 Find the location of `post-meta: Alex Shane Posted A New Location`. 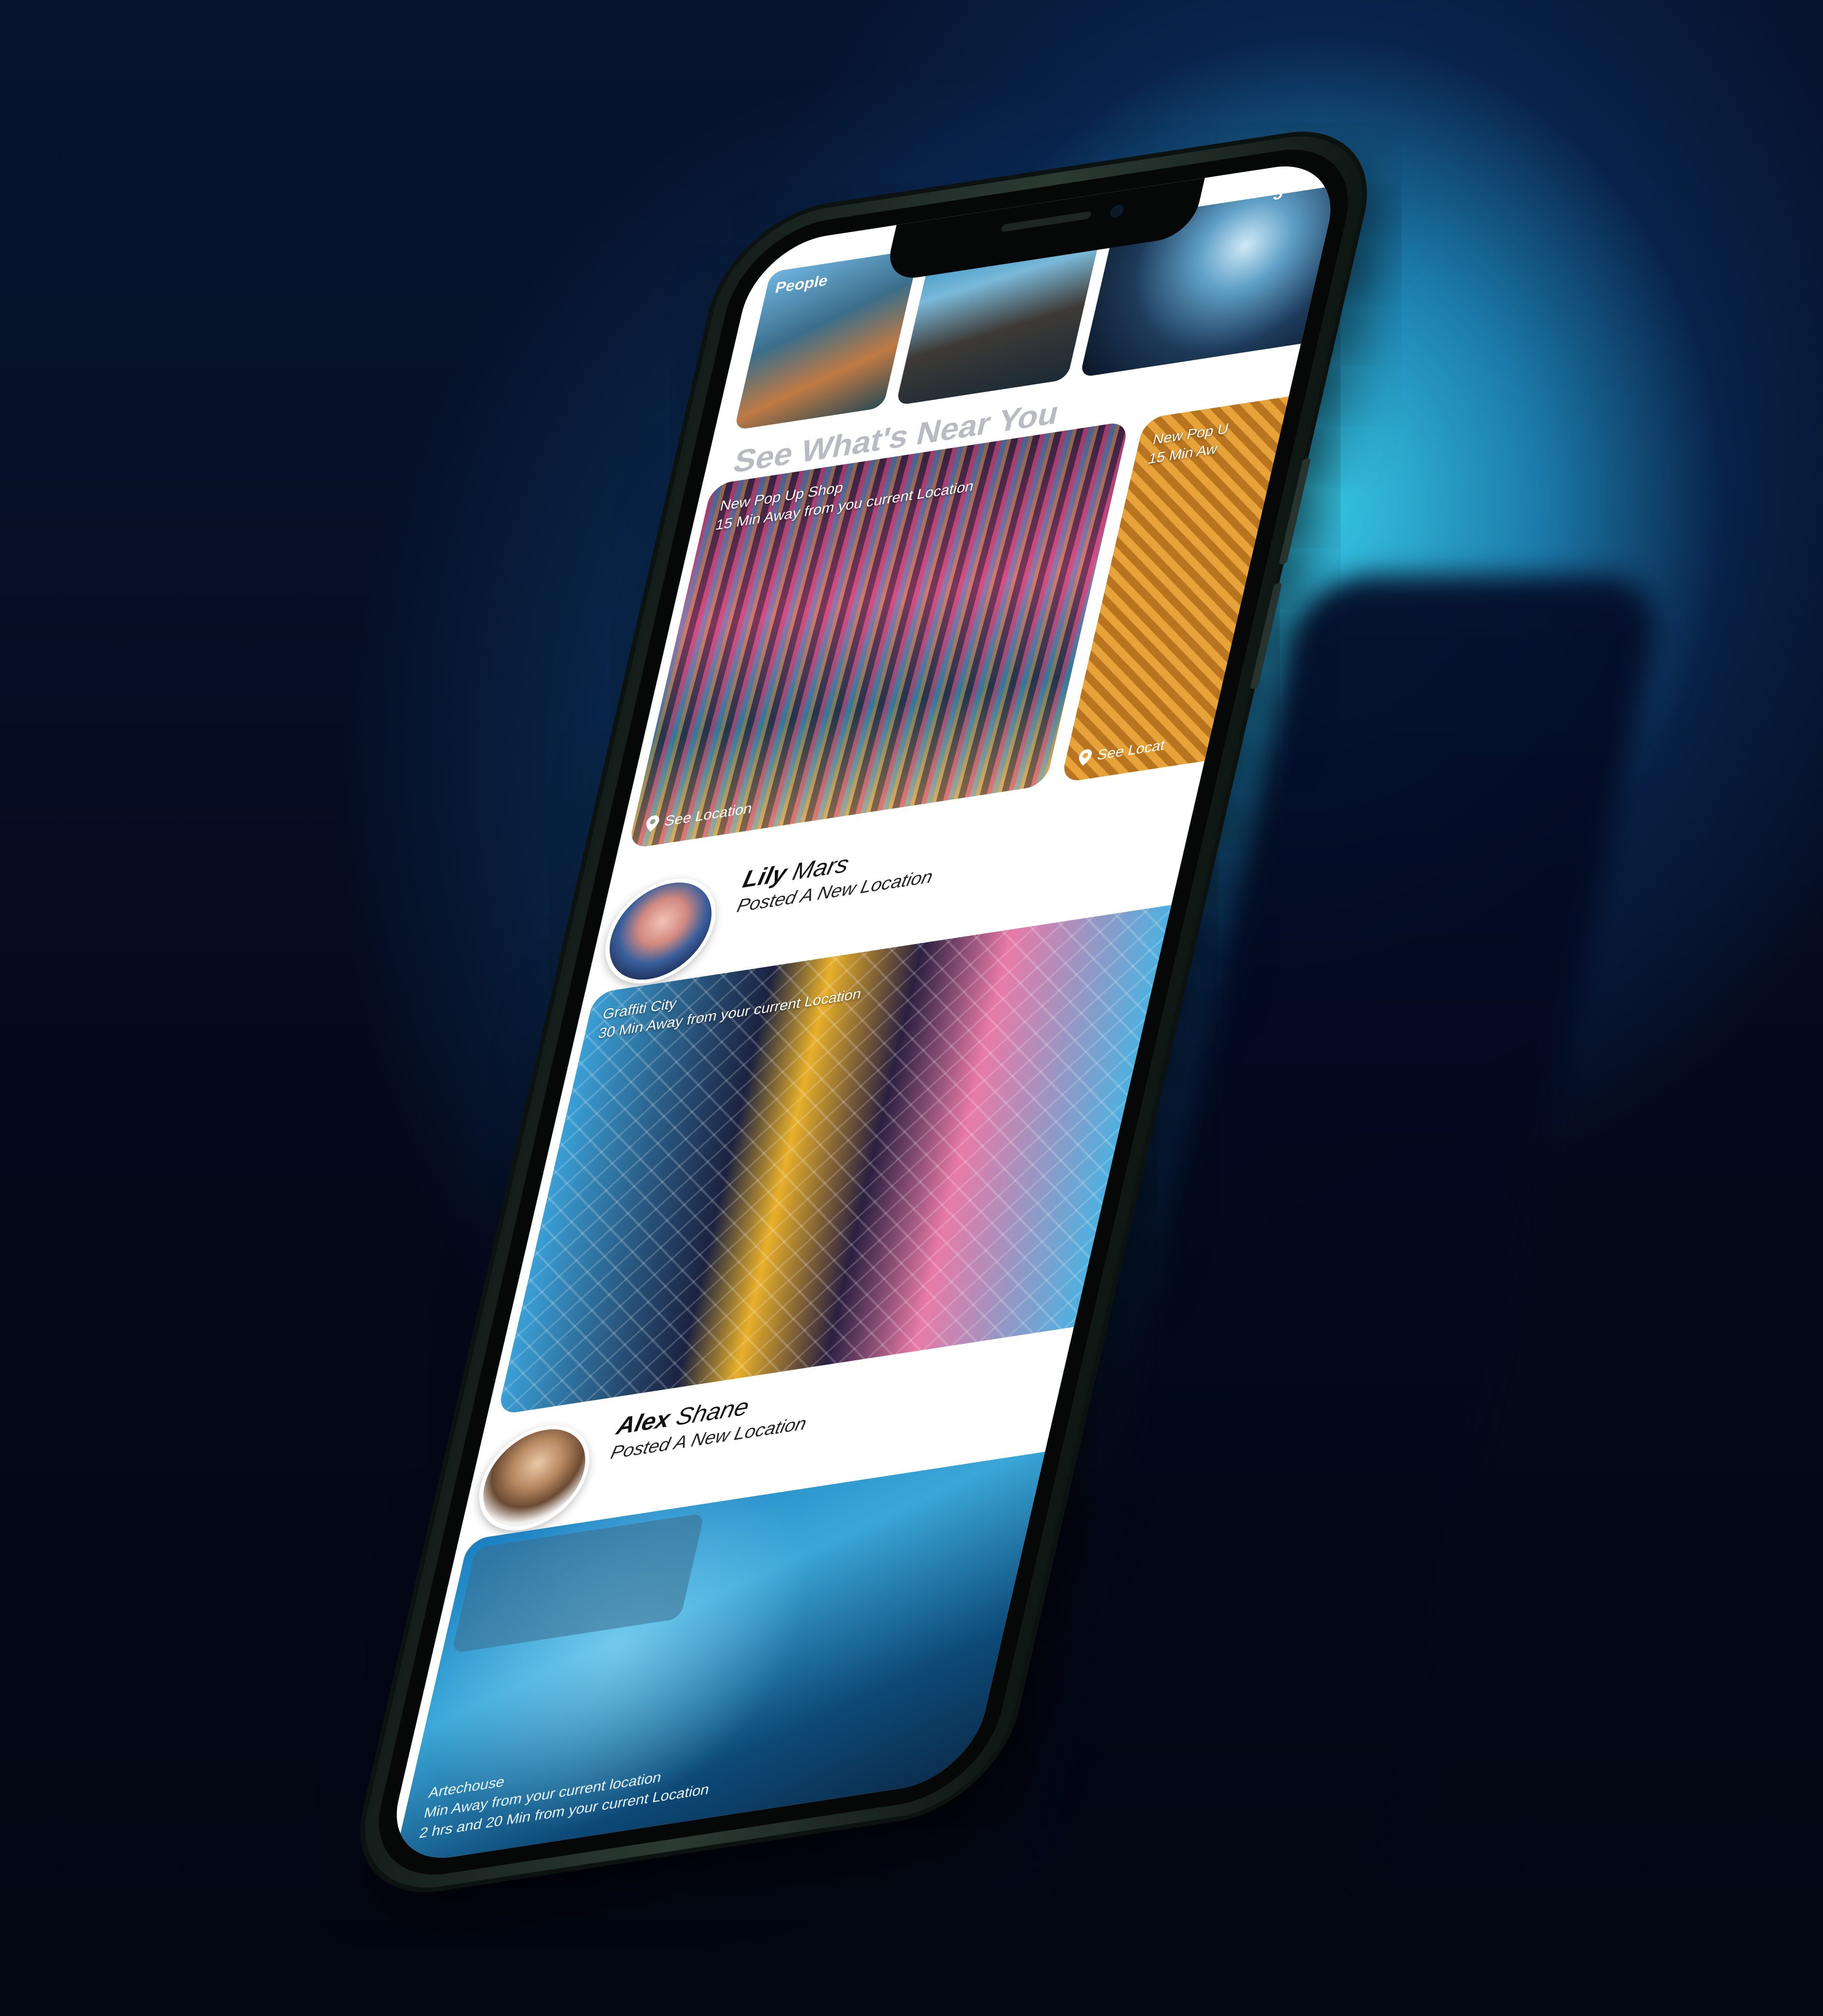

post-meta: Alex Shane Posted A New Location is located at coordinates (713, 1422).